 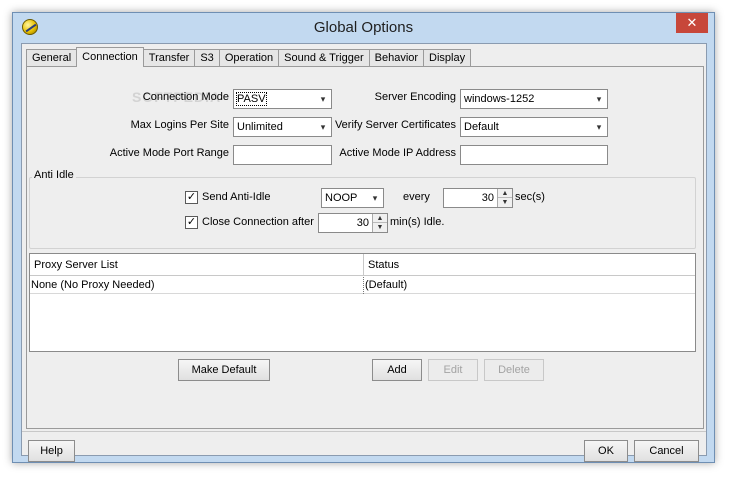 What do you see at coordinates (447, 58) in the screenshot?
I see `tab-display: Display` at bounding box center [447, 58].